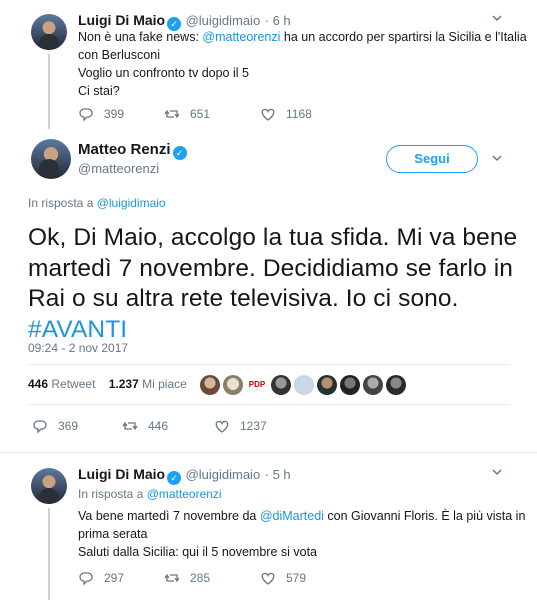 This screenshot has width=537, height=600. Describe the element at coordinates (113, 534) in the screenshot. I see `text-line: prima serata` at that location.